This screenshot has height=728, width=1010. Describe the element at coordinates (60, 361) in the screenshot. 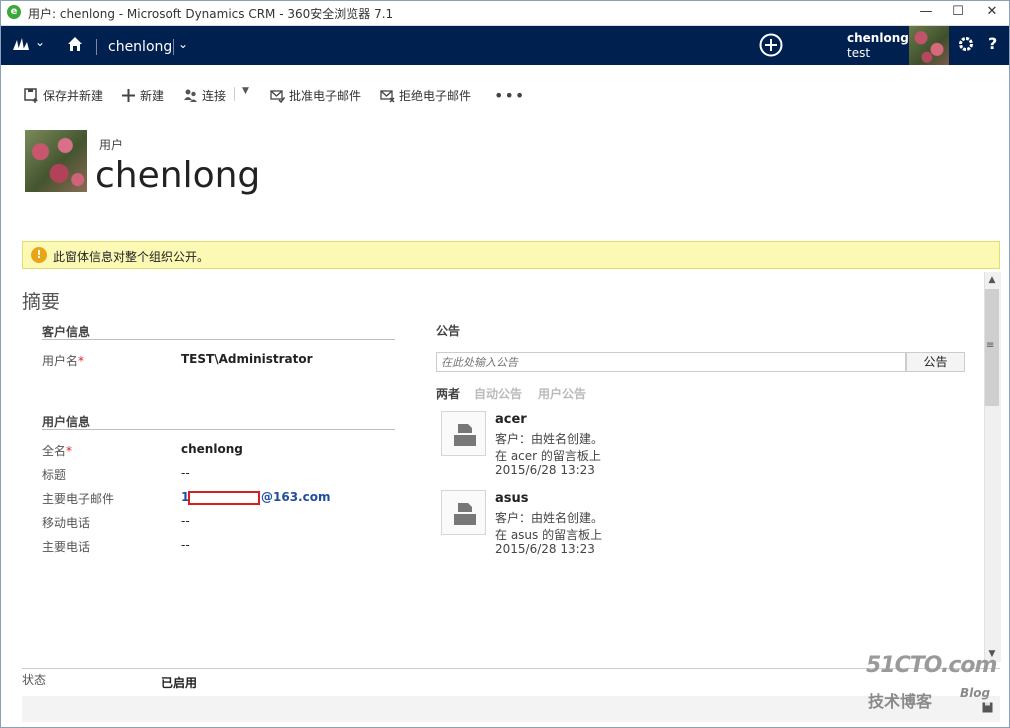

I see `username-label-text: 用户名` at that location.